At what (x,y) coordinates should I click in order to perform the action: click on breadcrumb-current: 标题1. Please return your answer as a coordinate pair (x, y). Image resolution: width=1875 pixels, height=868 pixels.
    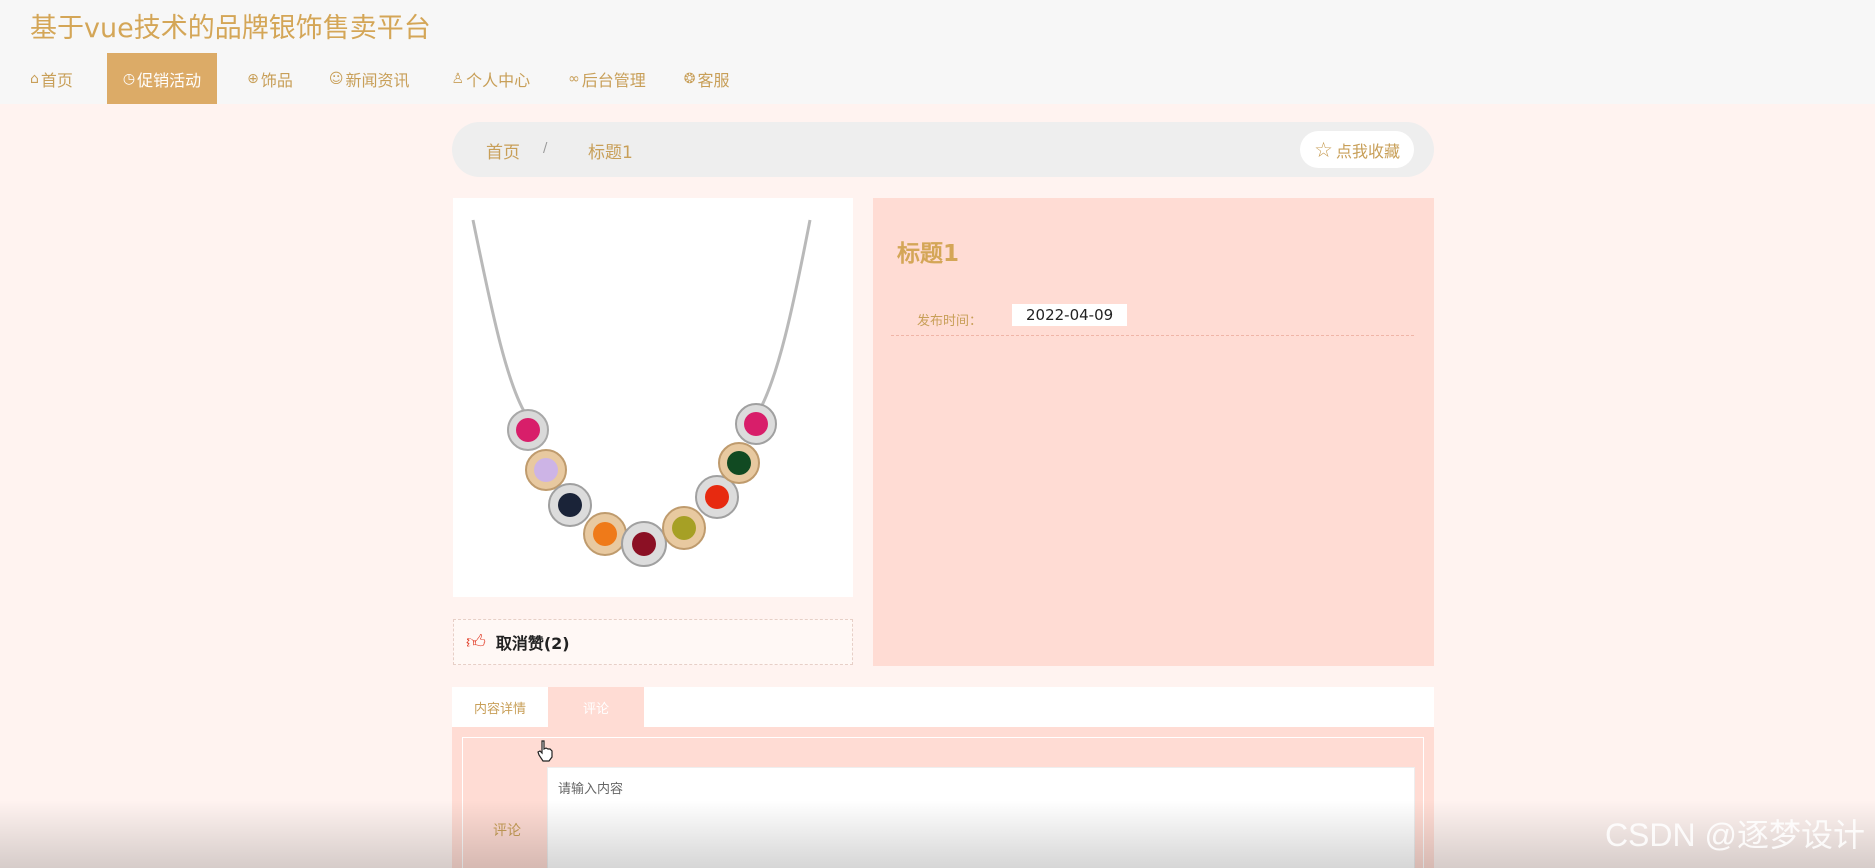
    Looking at the image, I should click on (610, 153).